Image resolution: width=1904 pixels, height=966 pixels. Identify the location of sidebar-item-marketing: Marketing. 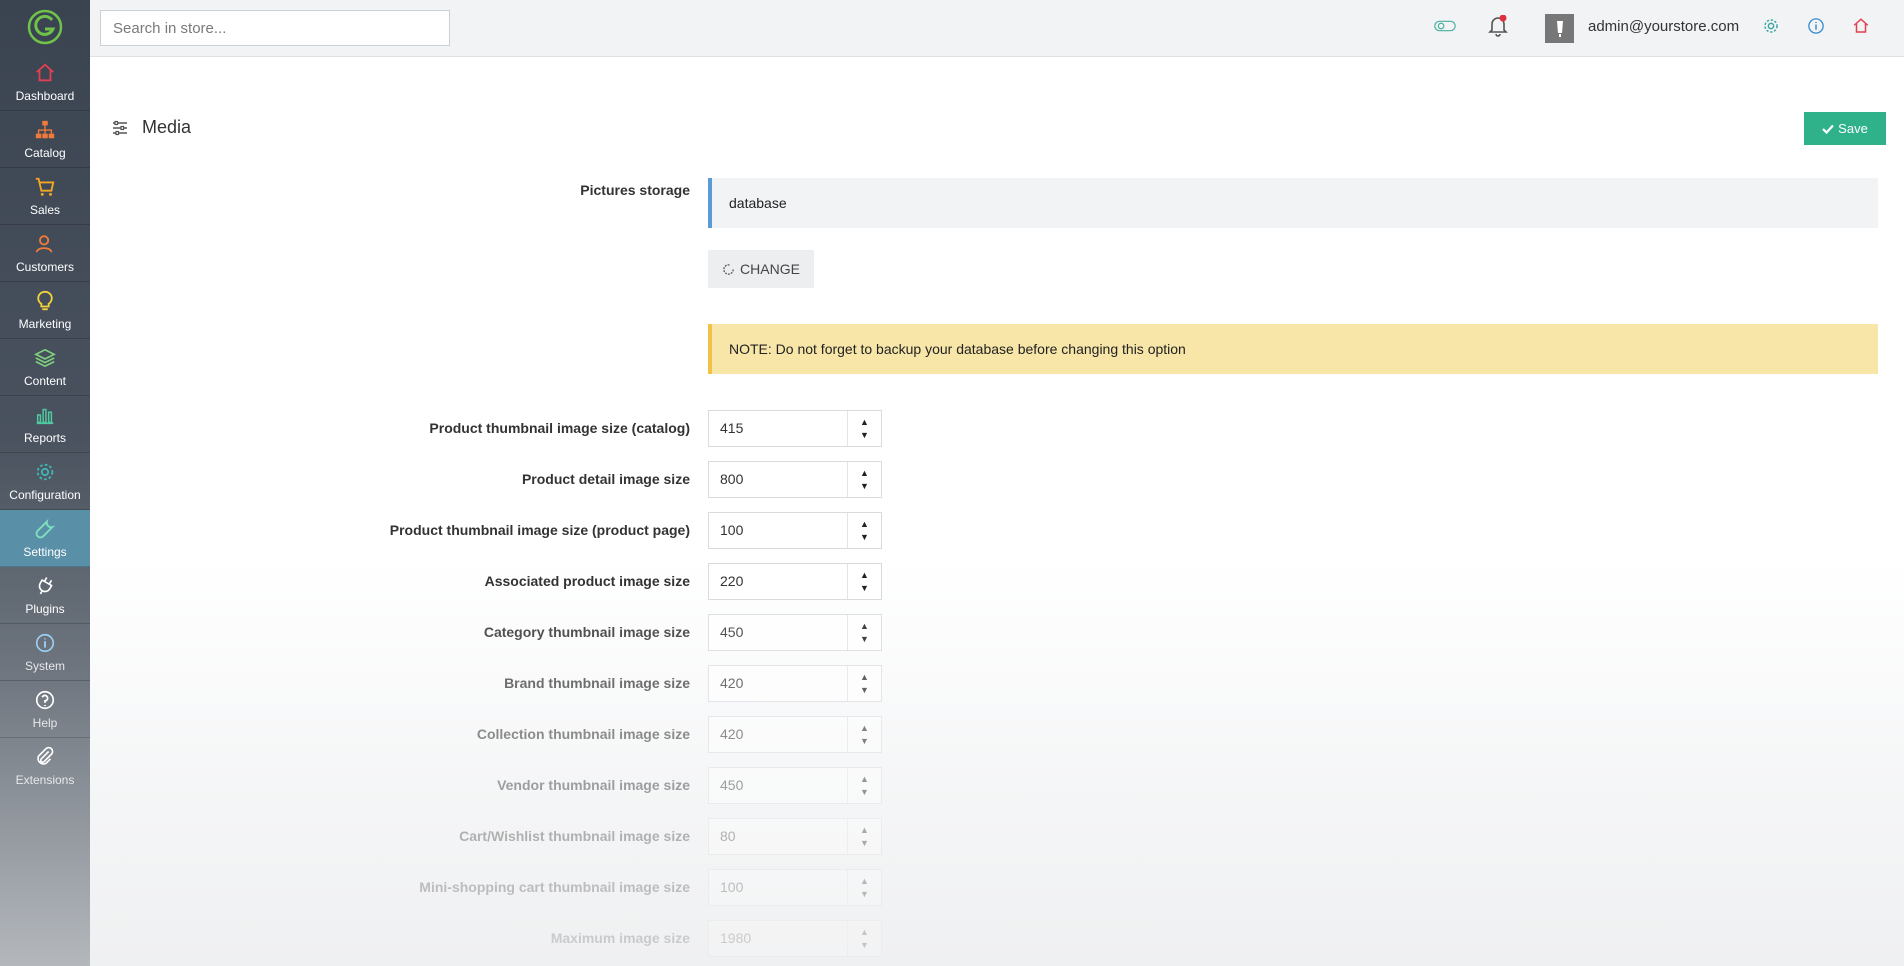
(45, 310).